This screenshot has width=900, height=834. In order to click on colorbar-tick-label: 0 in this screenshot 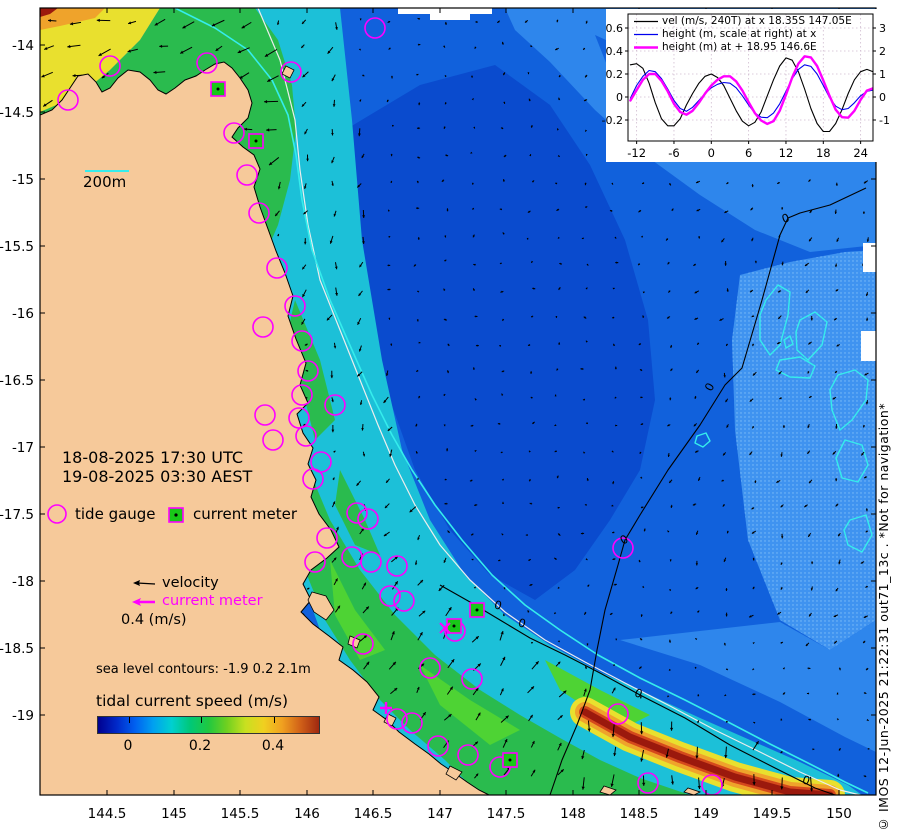, I will do `click(128, 746)`.